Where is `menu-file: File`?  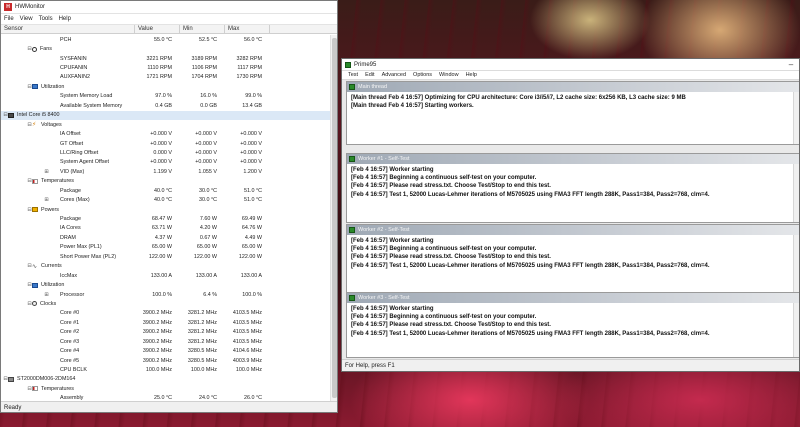 menu-file: File is located at coordinates (9, 19).